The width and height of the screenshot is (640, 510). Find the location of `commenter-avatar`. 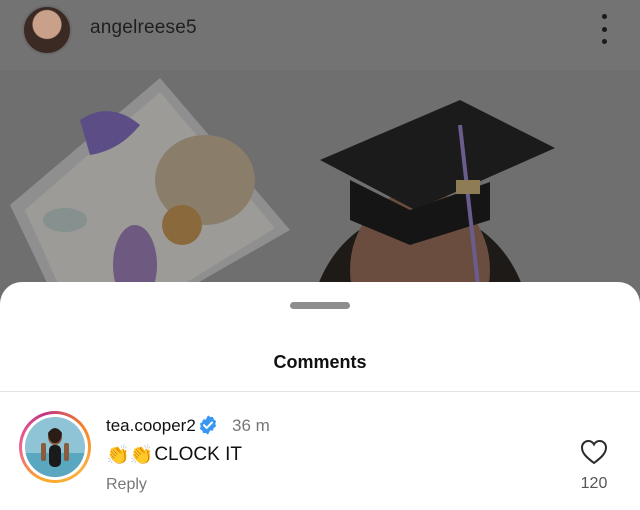

commenter-avatar is located at coordinates (55, 447).